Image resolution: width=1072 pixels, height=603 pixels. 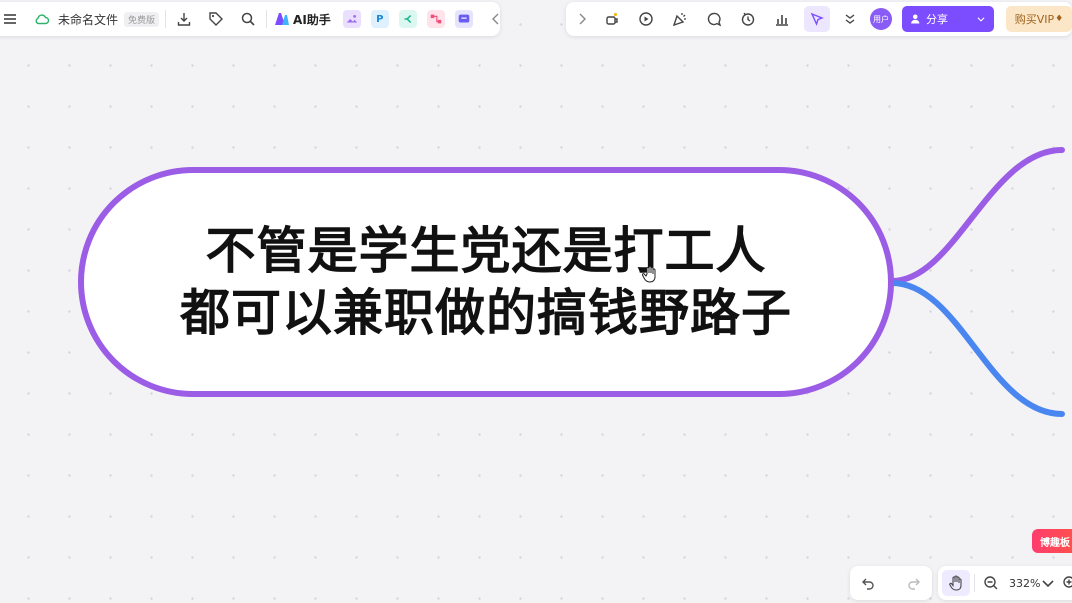 I want to click on central-topic-line-2: 都可以兼职做的搞钱野路子, so click(x=486, y=313).